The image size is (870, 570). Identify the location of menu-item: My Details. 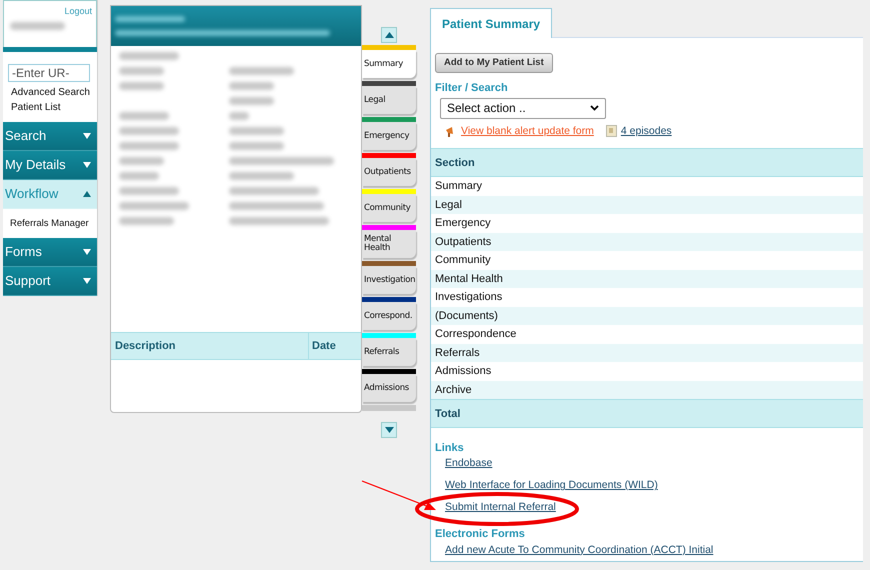
(50, 165).